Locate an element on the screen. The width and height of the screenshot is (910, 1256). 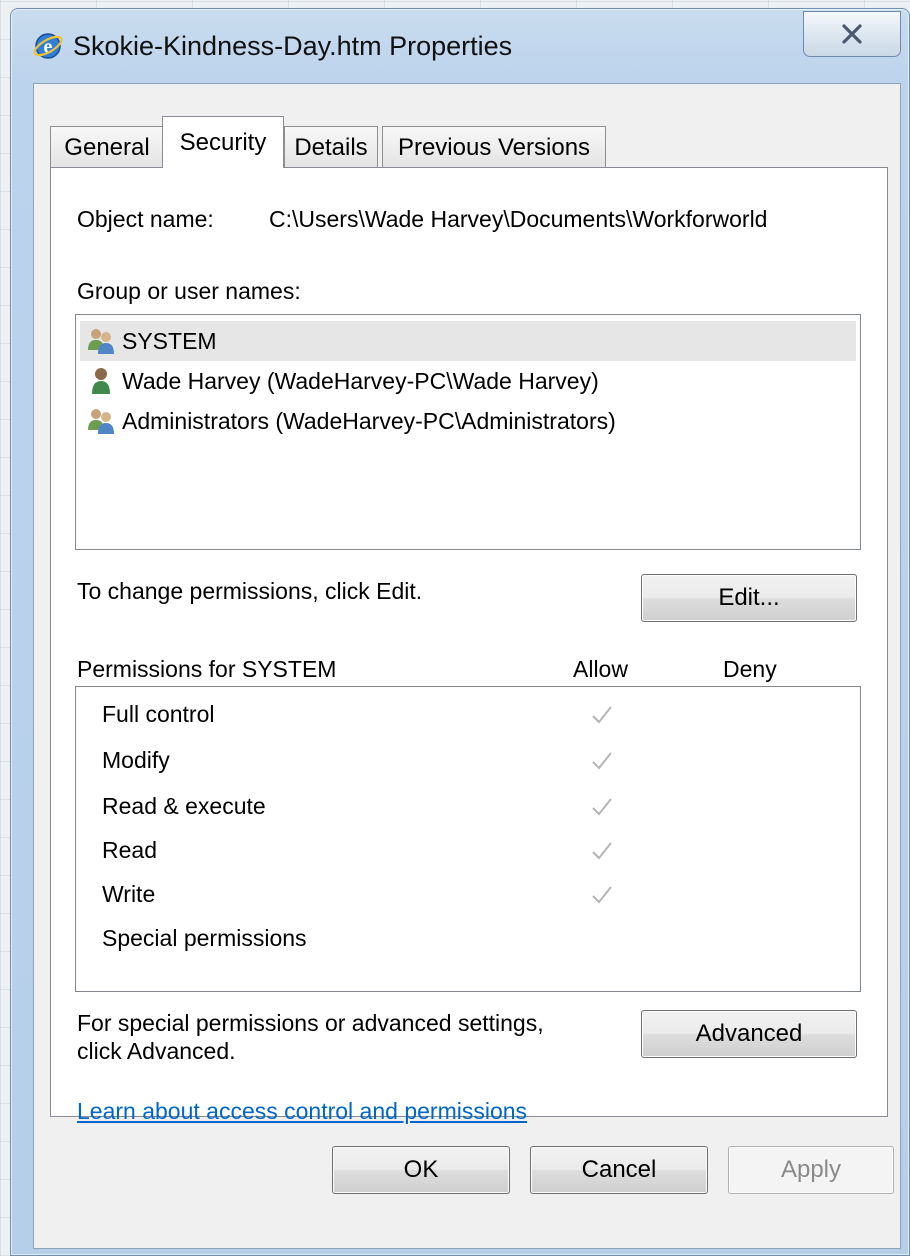
permissions-header: Permissions for SYSTEM is located at coordinates (207, 669).